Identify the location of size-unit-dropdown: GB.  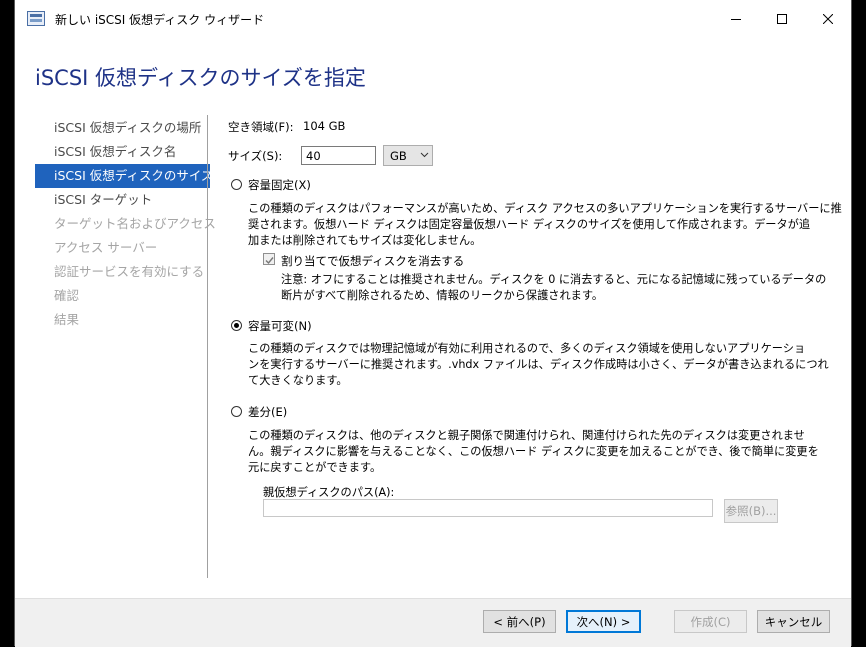
(408, 155).